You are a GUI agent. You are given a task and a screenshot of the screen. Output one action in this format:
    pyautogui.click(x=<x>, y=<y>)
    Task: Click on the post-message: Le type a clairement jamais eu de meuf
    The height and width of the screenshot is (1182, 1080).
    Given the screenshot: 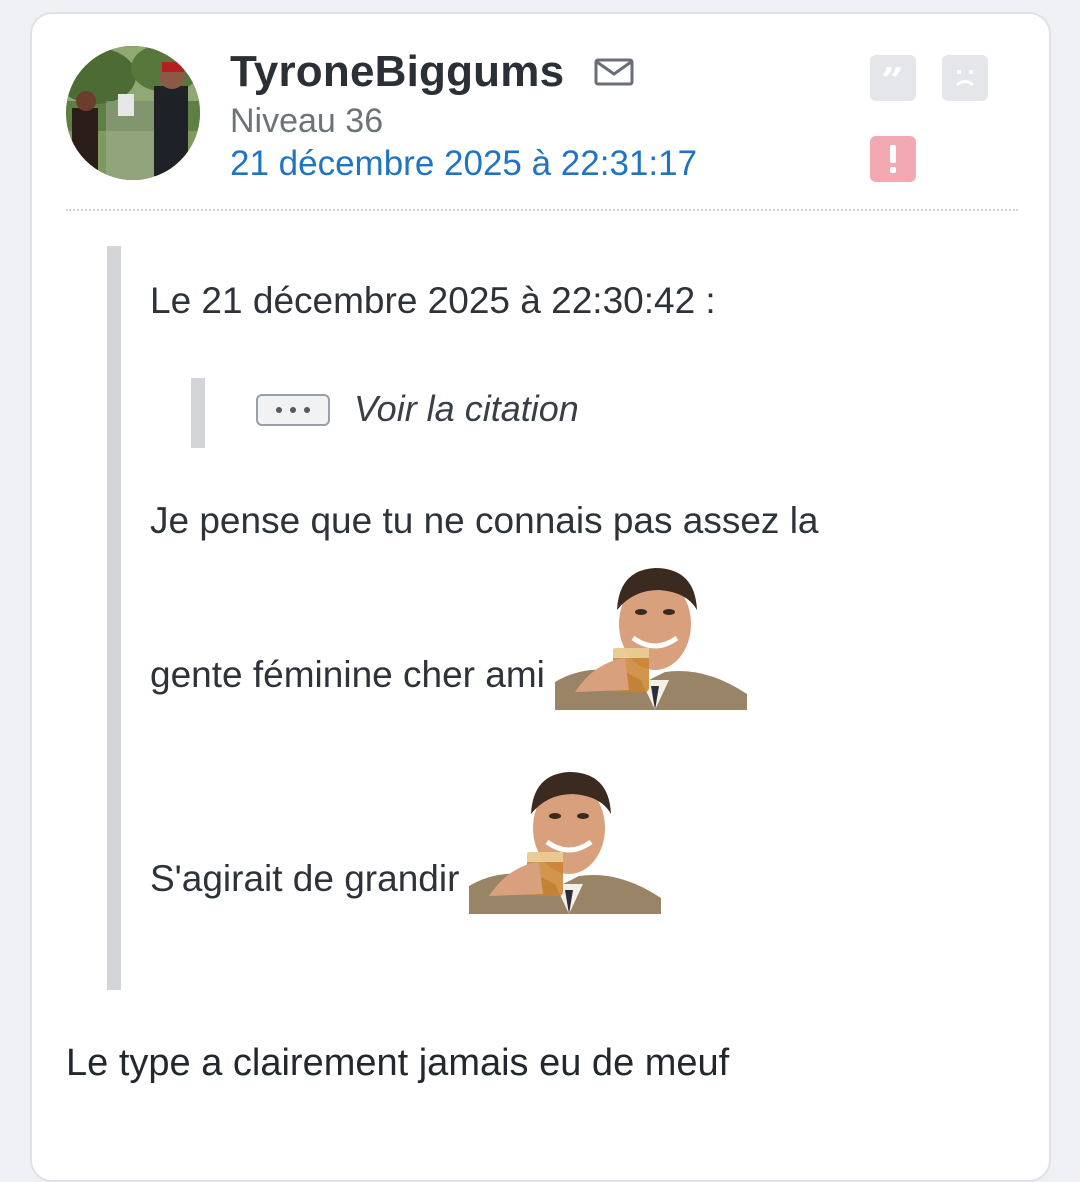 What is the action you would take?
    pyautogui.click(x=398, y=1063)
    